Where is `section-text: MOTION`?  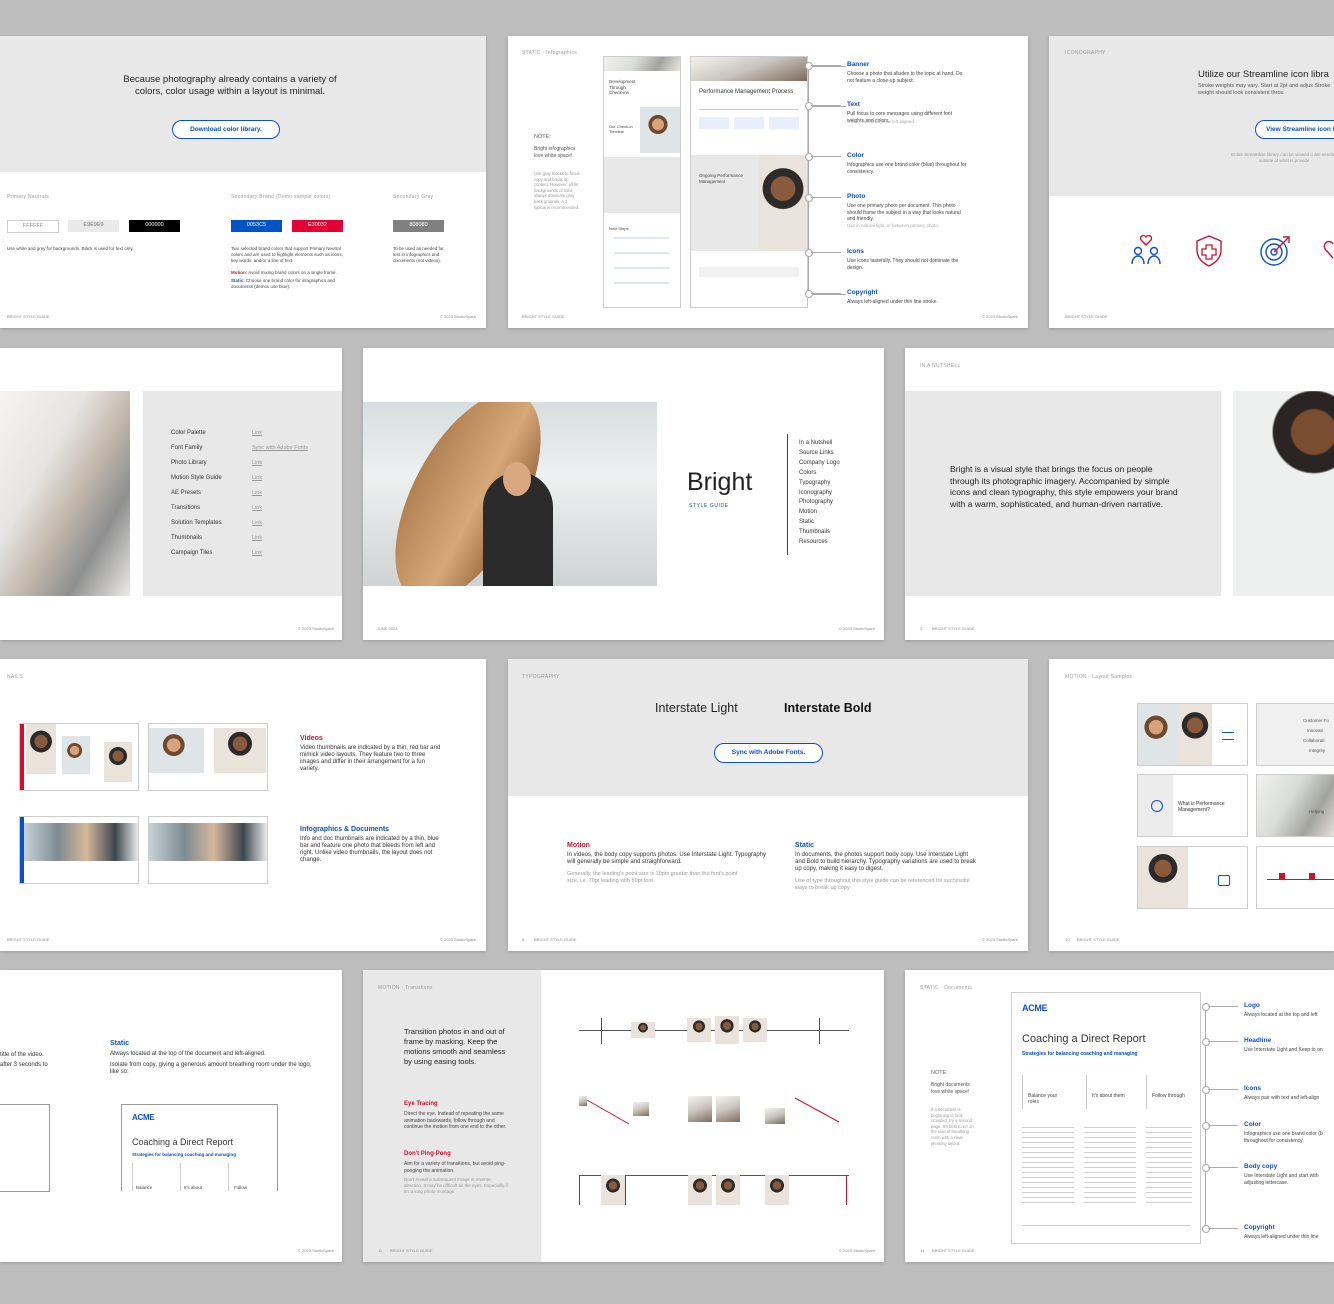
section-text: MOTION is located at coordinates (389, 988).